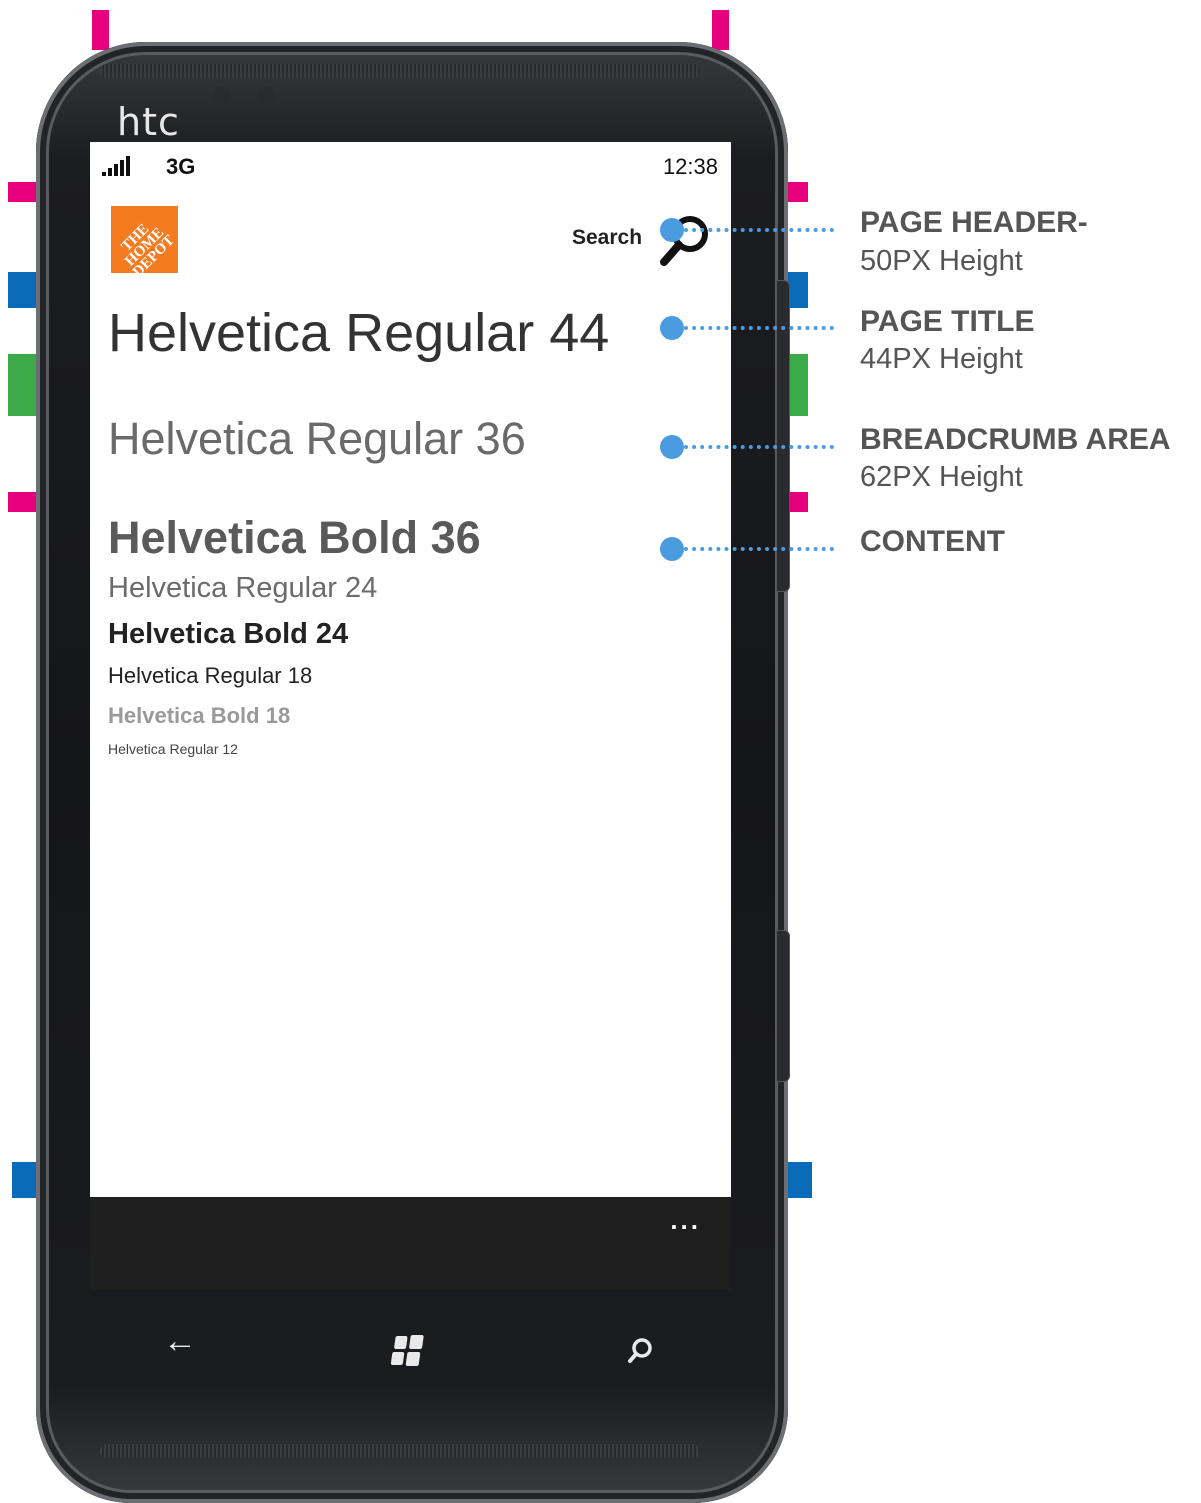 The height and width of the screenshot is (1503, 1201). What do you see at coordinates (199, 715) in the screenshot?
I see `content-text-sample: Helvetica Bold 18` at bounding box center [199, 715].